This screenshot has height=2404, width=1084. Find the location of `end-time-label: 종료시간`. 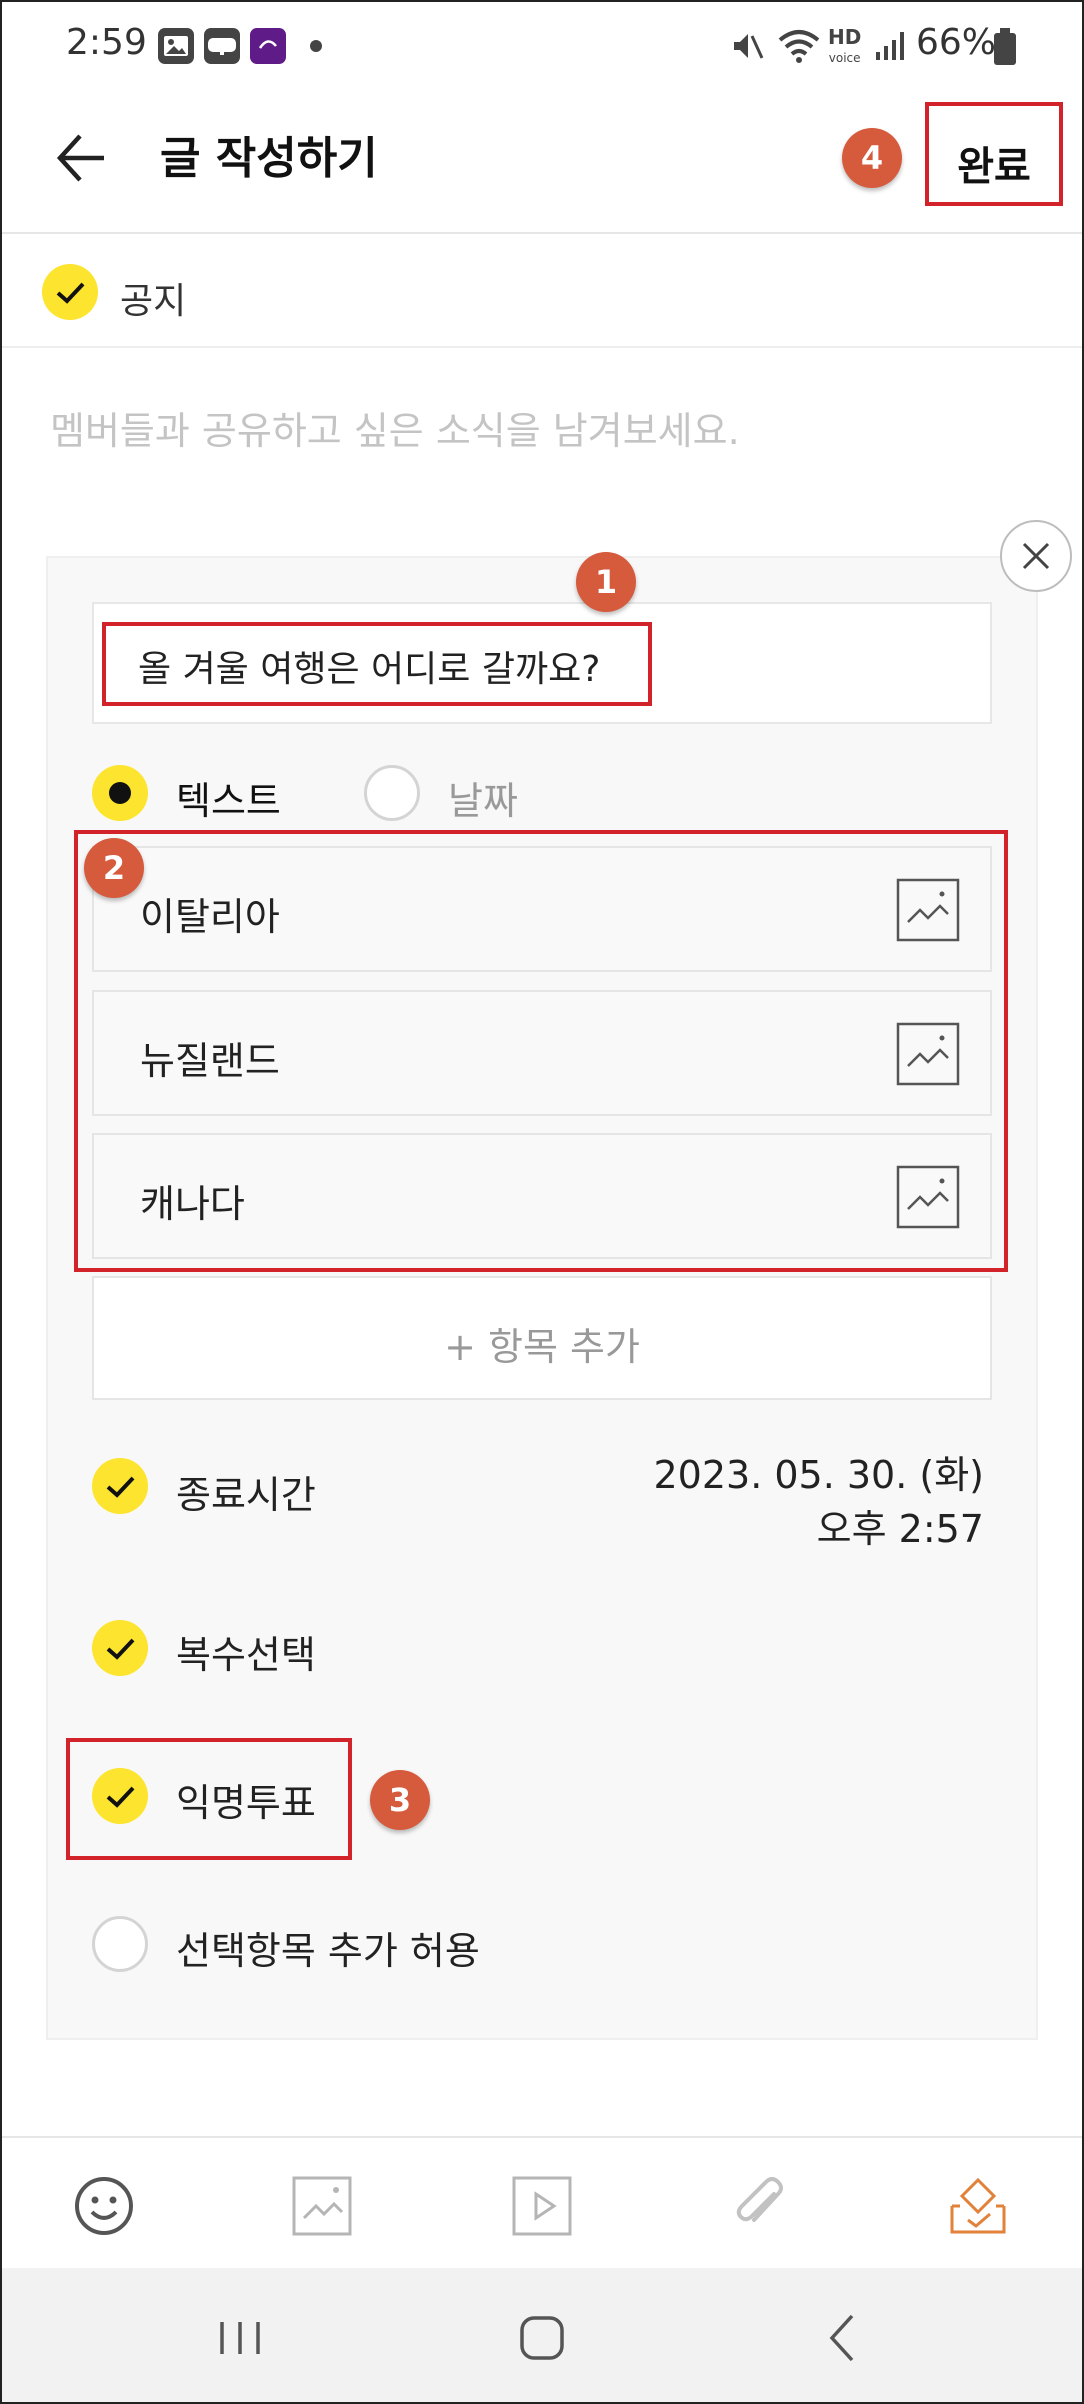

end-time-label: 종료시간 is located at coordinates (246, 1495).